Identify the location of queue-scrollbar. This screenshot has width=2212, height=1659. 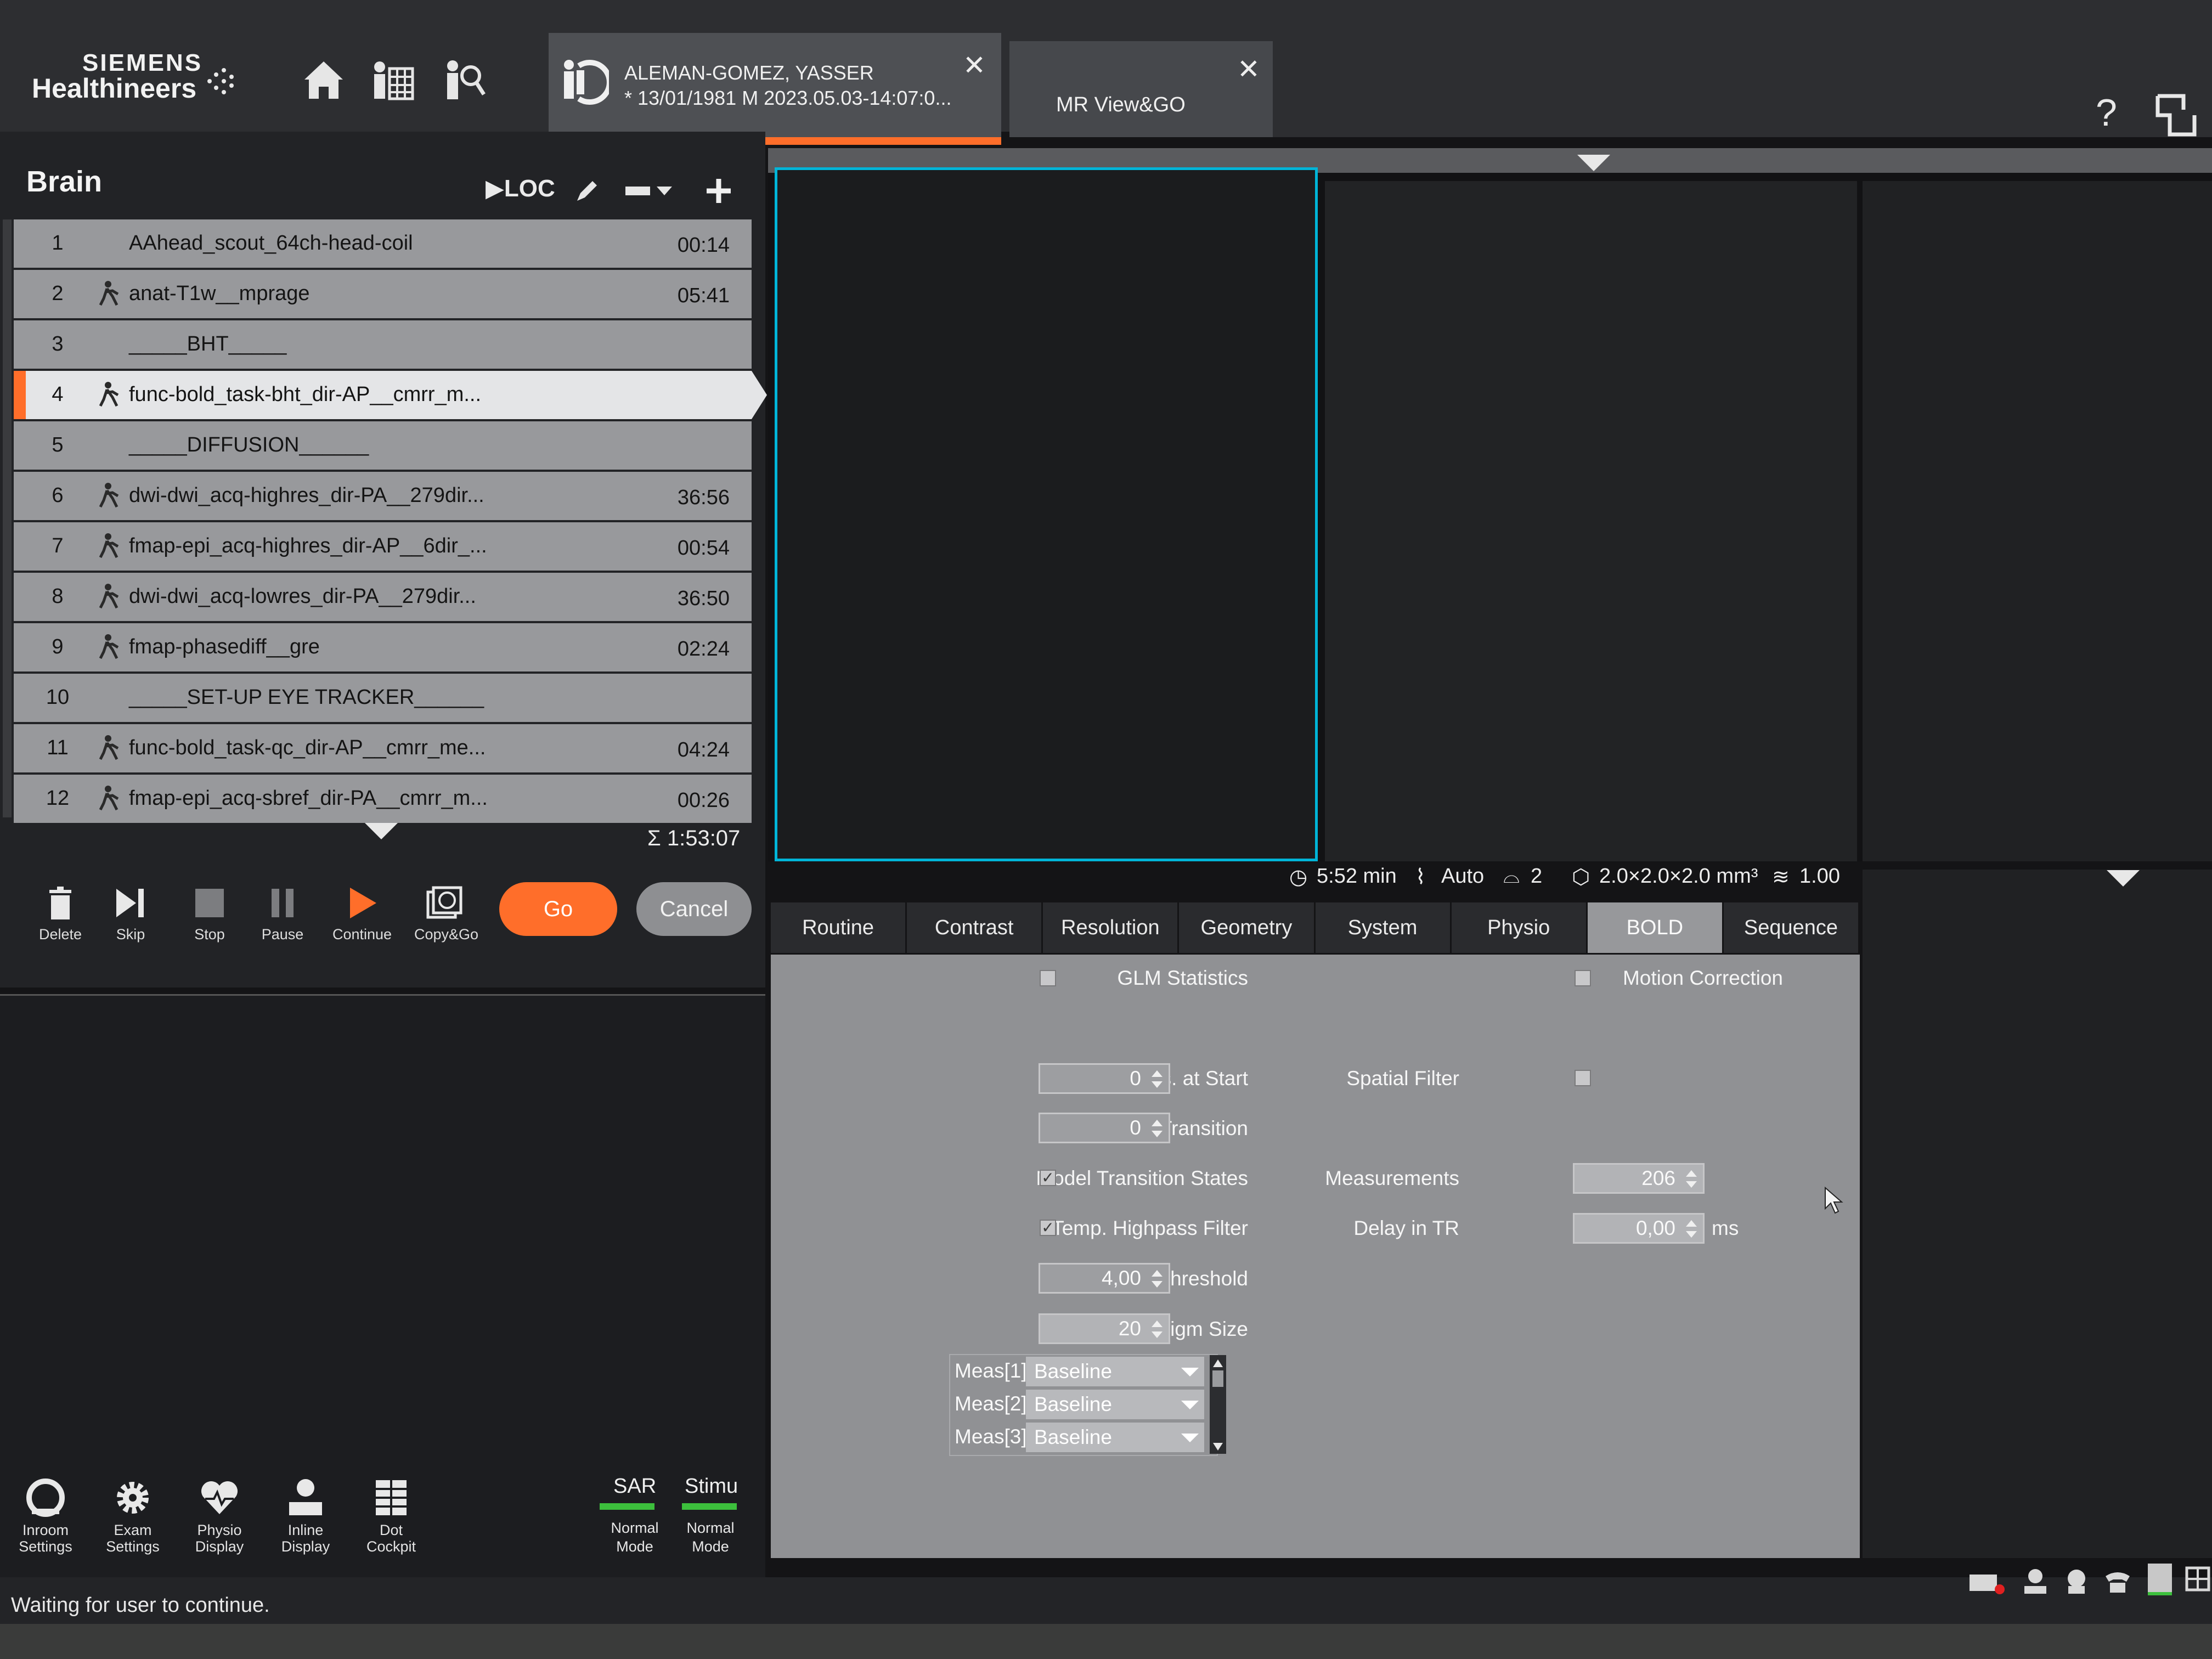
(8, 518).